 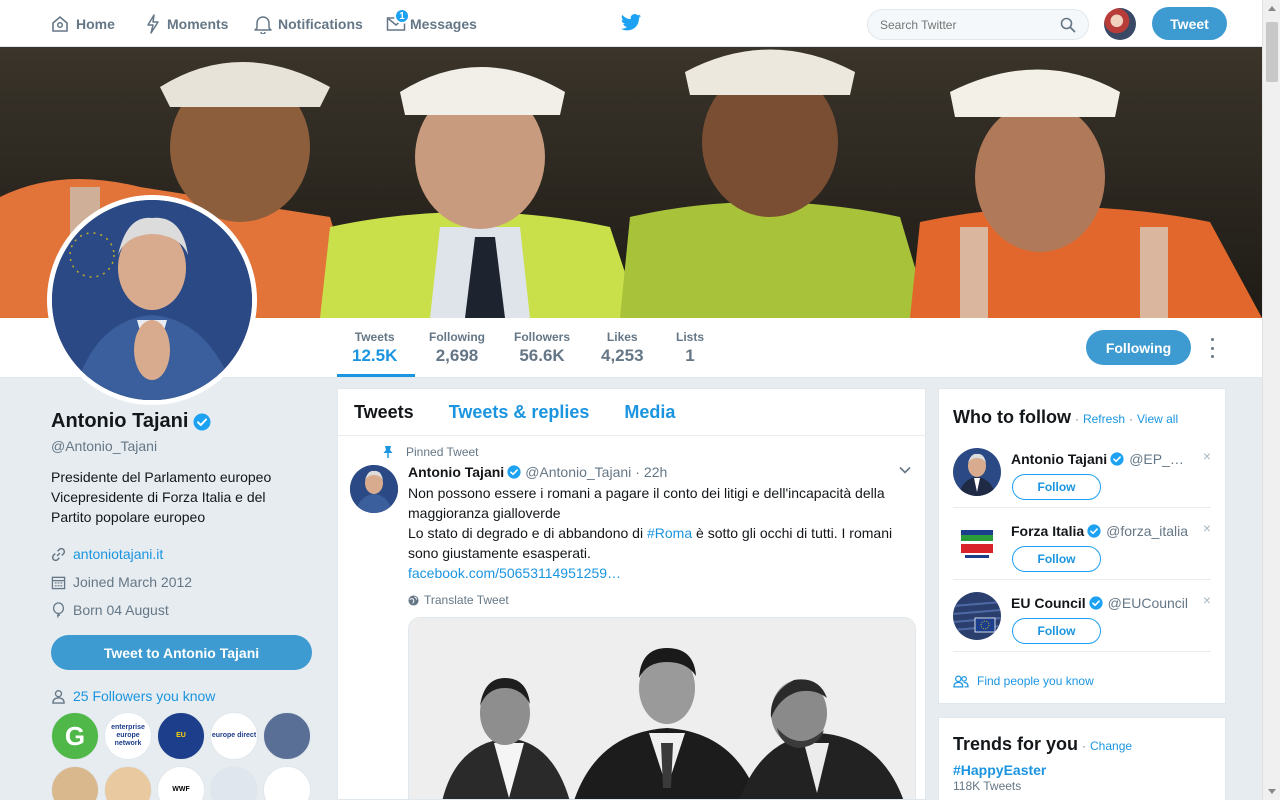 What do you see at coordinates (690, 348) in the screenshot?
I see `stat-lists: Lists 1` at bounding box center [690, 348].